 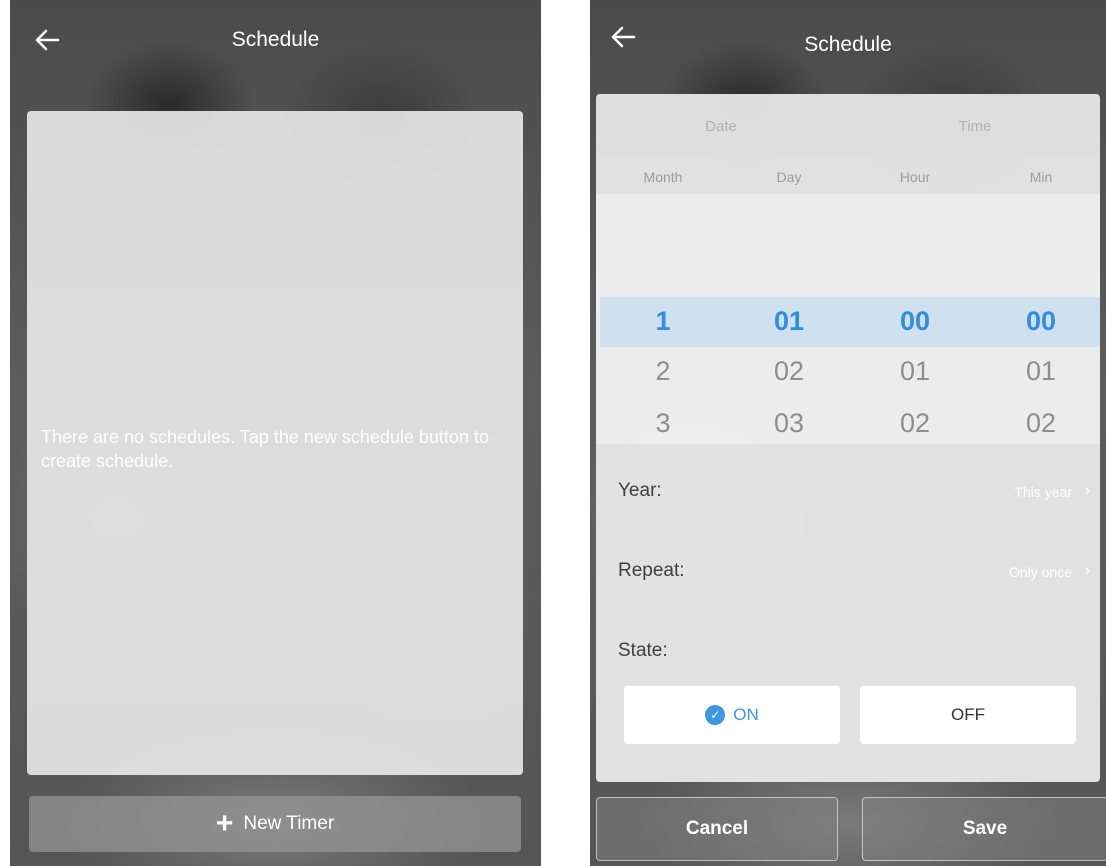 What do you see at coordinates (915, 321) in the screenshot?
I see `hour-selected-value: 00` at bounding box center [915, 321].